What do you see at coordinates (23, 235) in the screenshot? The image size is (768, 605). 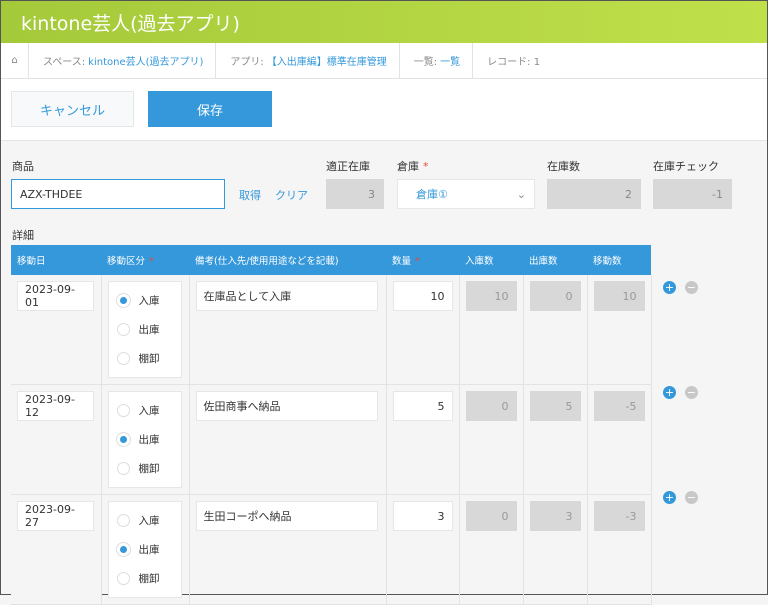 I see `detail-label: 詳細` at bounding box center [23, 235].